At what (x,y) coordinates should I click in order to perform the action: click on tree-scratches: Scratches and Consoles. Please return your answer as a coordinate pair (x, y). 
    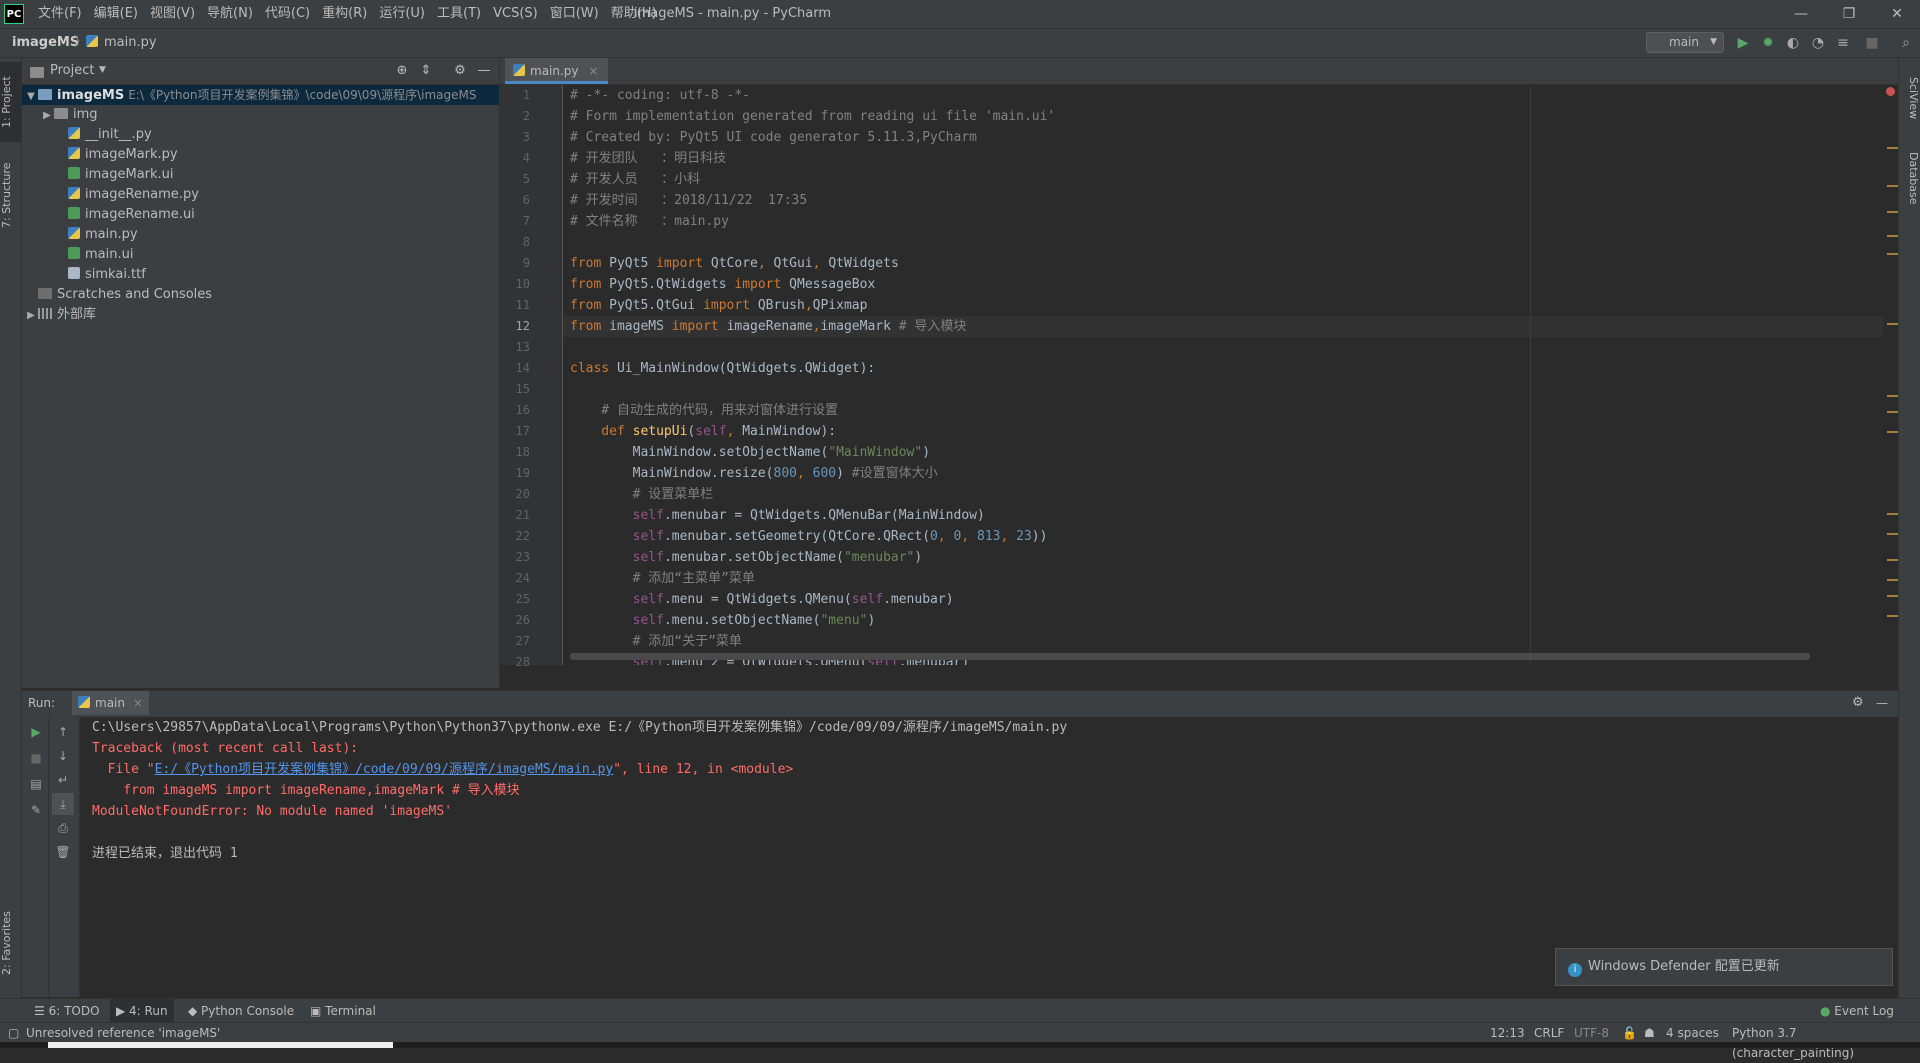
    Looking at the image, I should click on (117, 295).